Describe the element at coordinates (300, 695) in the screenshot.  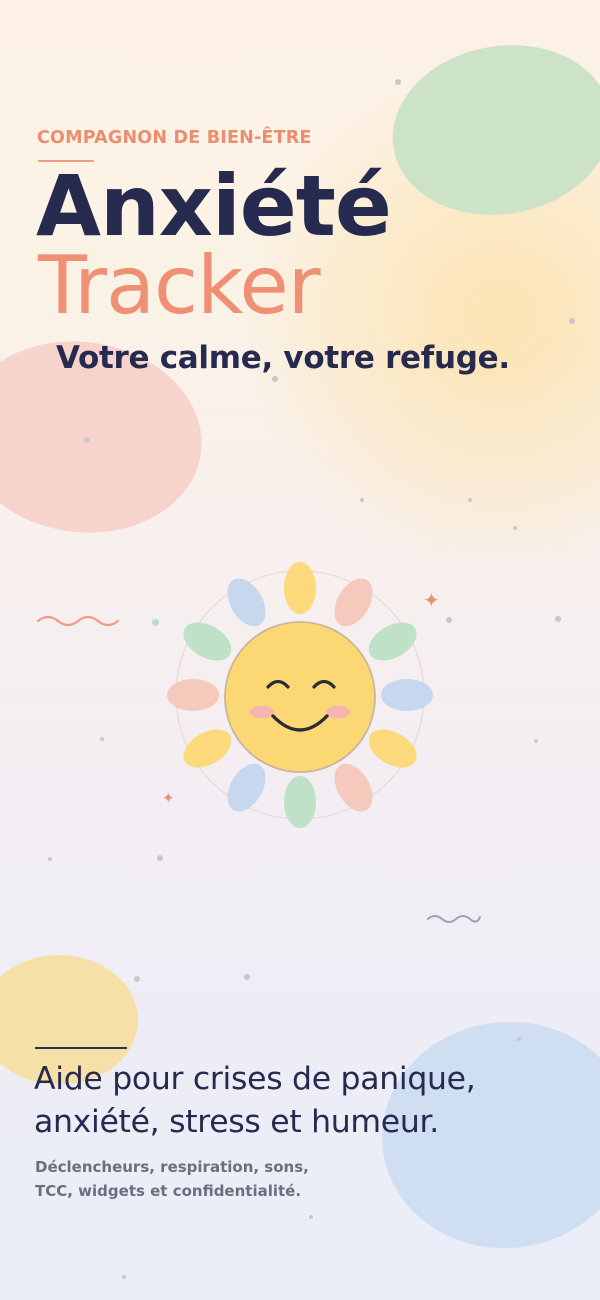
I see `smiling-sun-icon` at that location.